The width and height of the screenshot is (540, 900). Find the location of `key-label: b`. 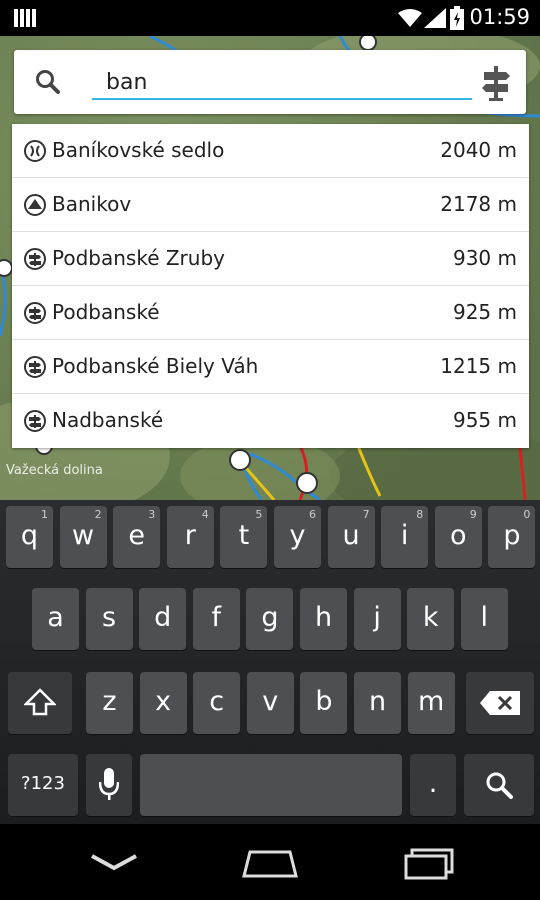

key-label: b is located at coordinates (324, 701).